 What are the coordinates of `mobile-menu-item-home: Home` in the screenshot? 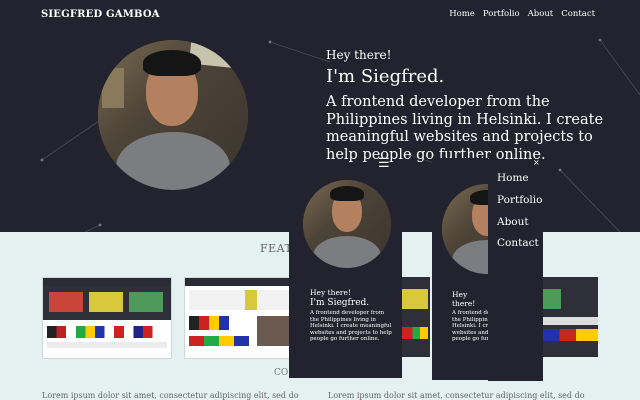 It's located at (513, 178).